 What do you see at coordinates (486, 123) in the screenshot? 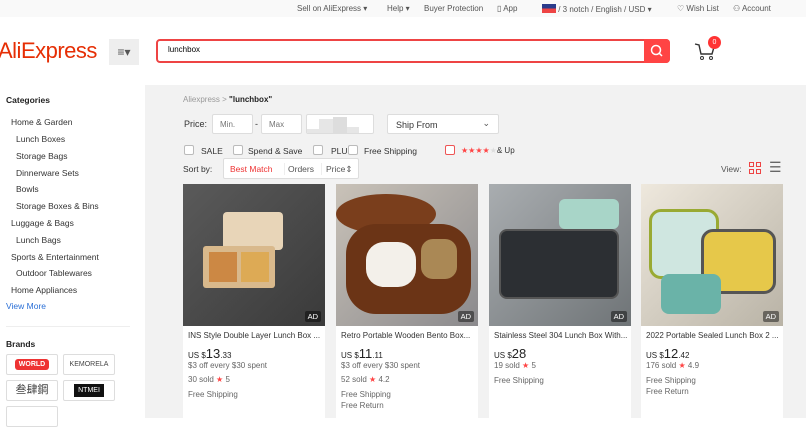
I see `chevron-down-icon: ⌄` at bounding box center [486, 123].